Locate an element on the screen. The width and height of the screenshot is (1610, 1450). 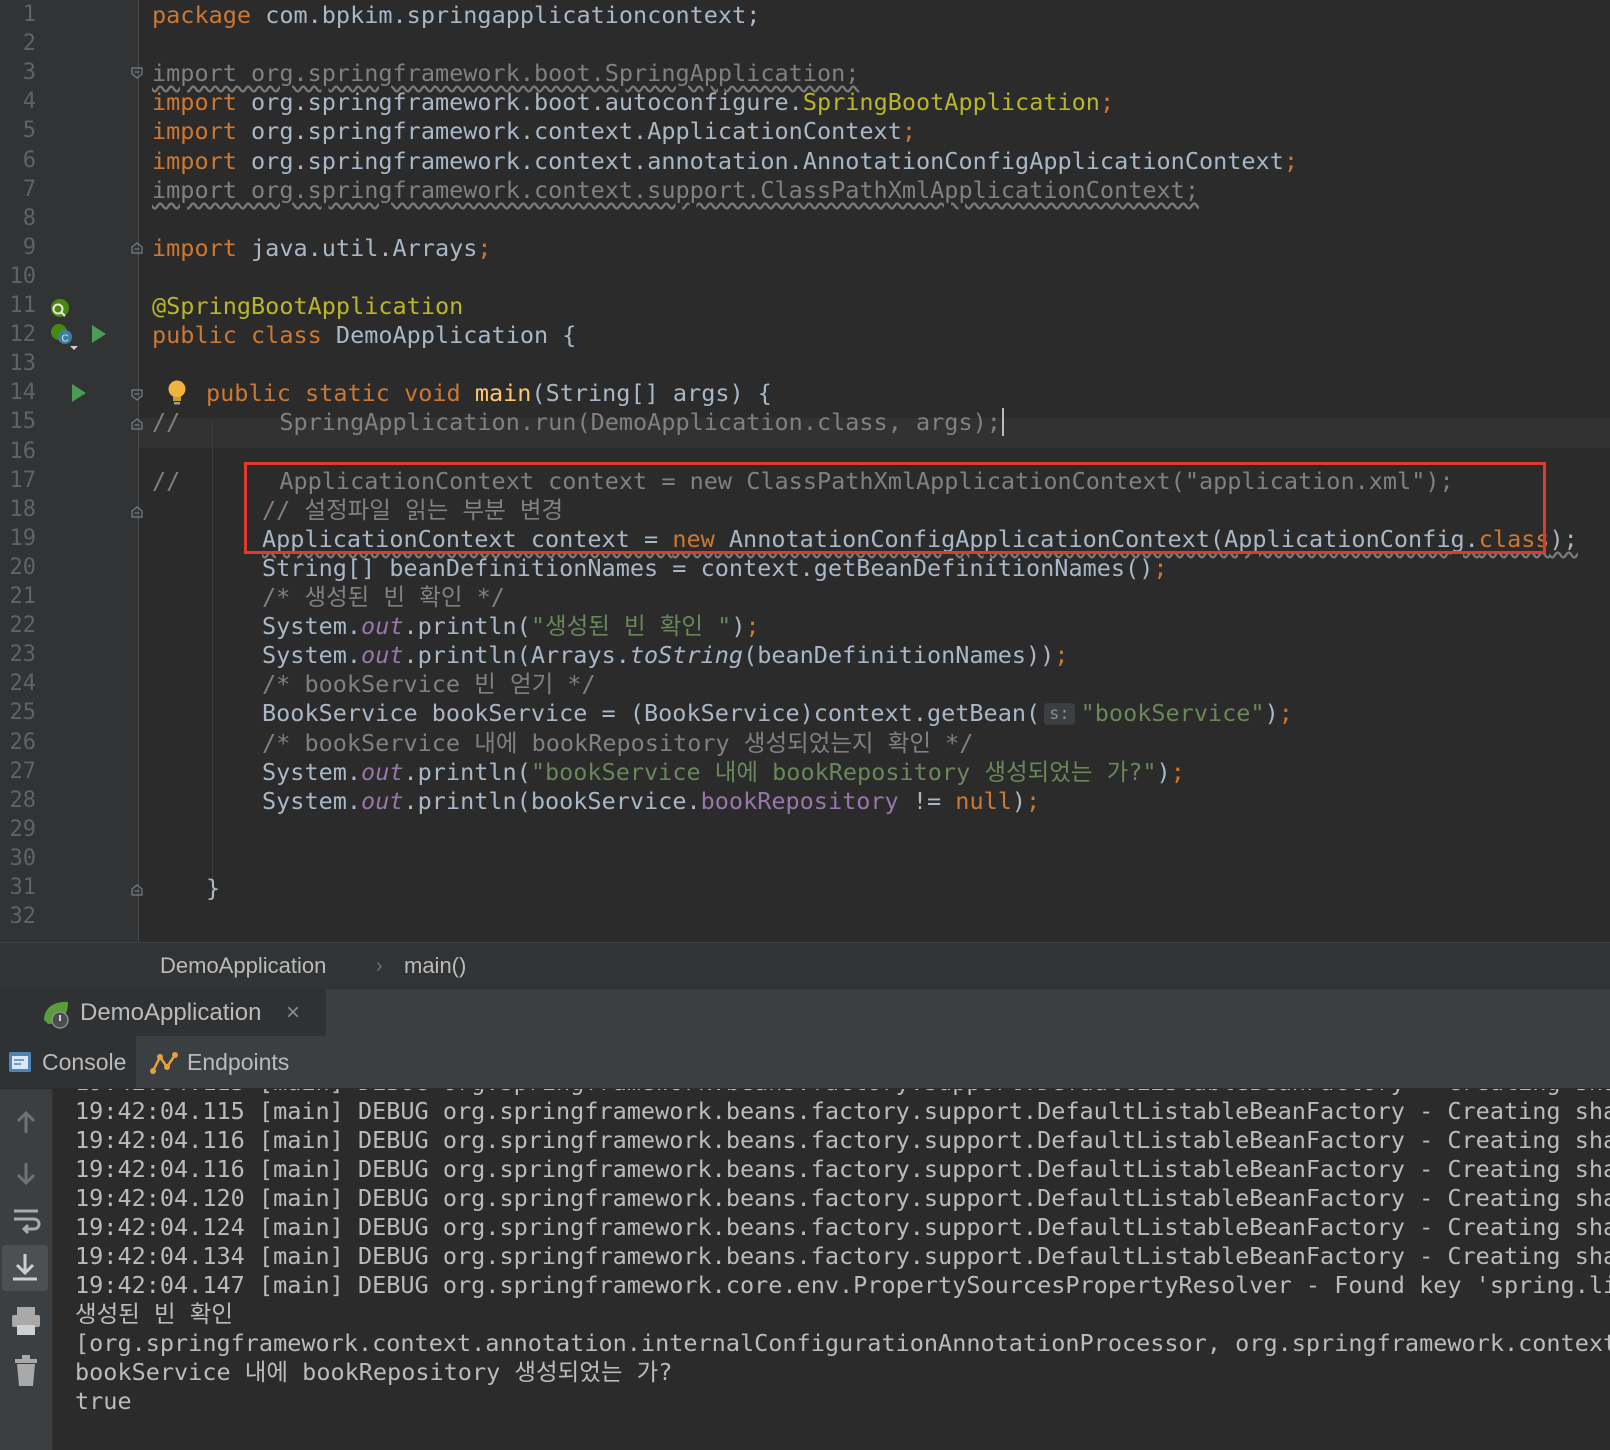
line-number: 25 is located at coordinates (18, 713).